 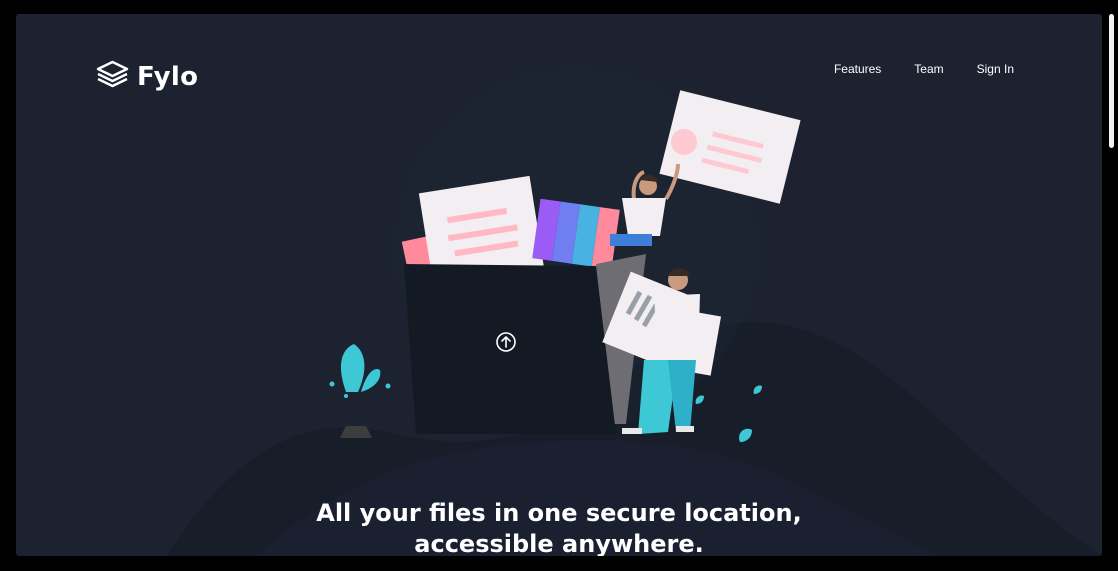 What do you see at coordinates (559, 543) in the screenshot?
I see `hero-headline-line2: accessible anywhere.` at bounding box center [559, 543].